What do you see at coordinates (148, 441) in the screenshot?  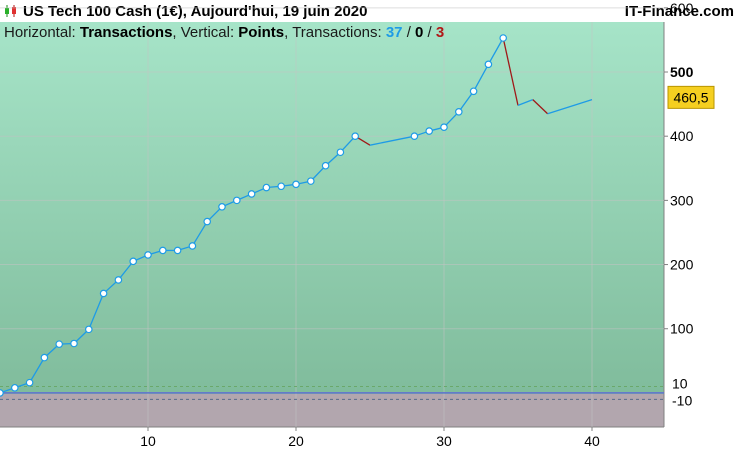 I see `x-tick-label: 10` at bounding box center [148, 441].